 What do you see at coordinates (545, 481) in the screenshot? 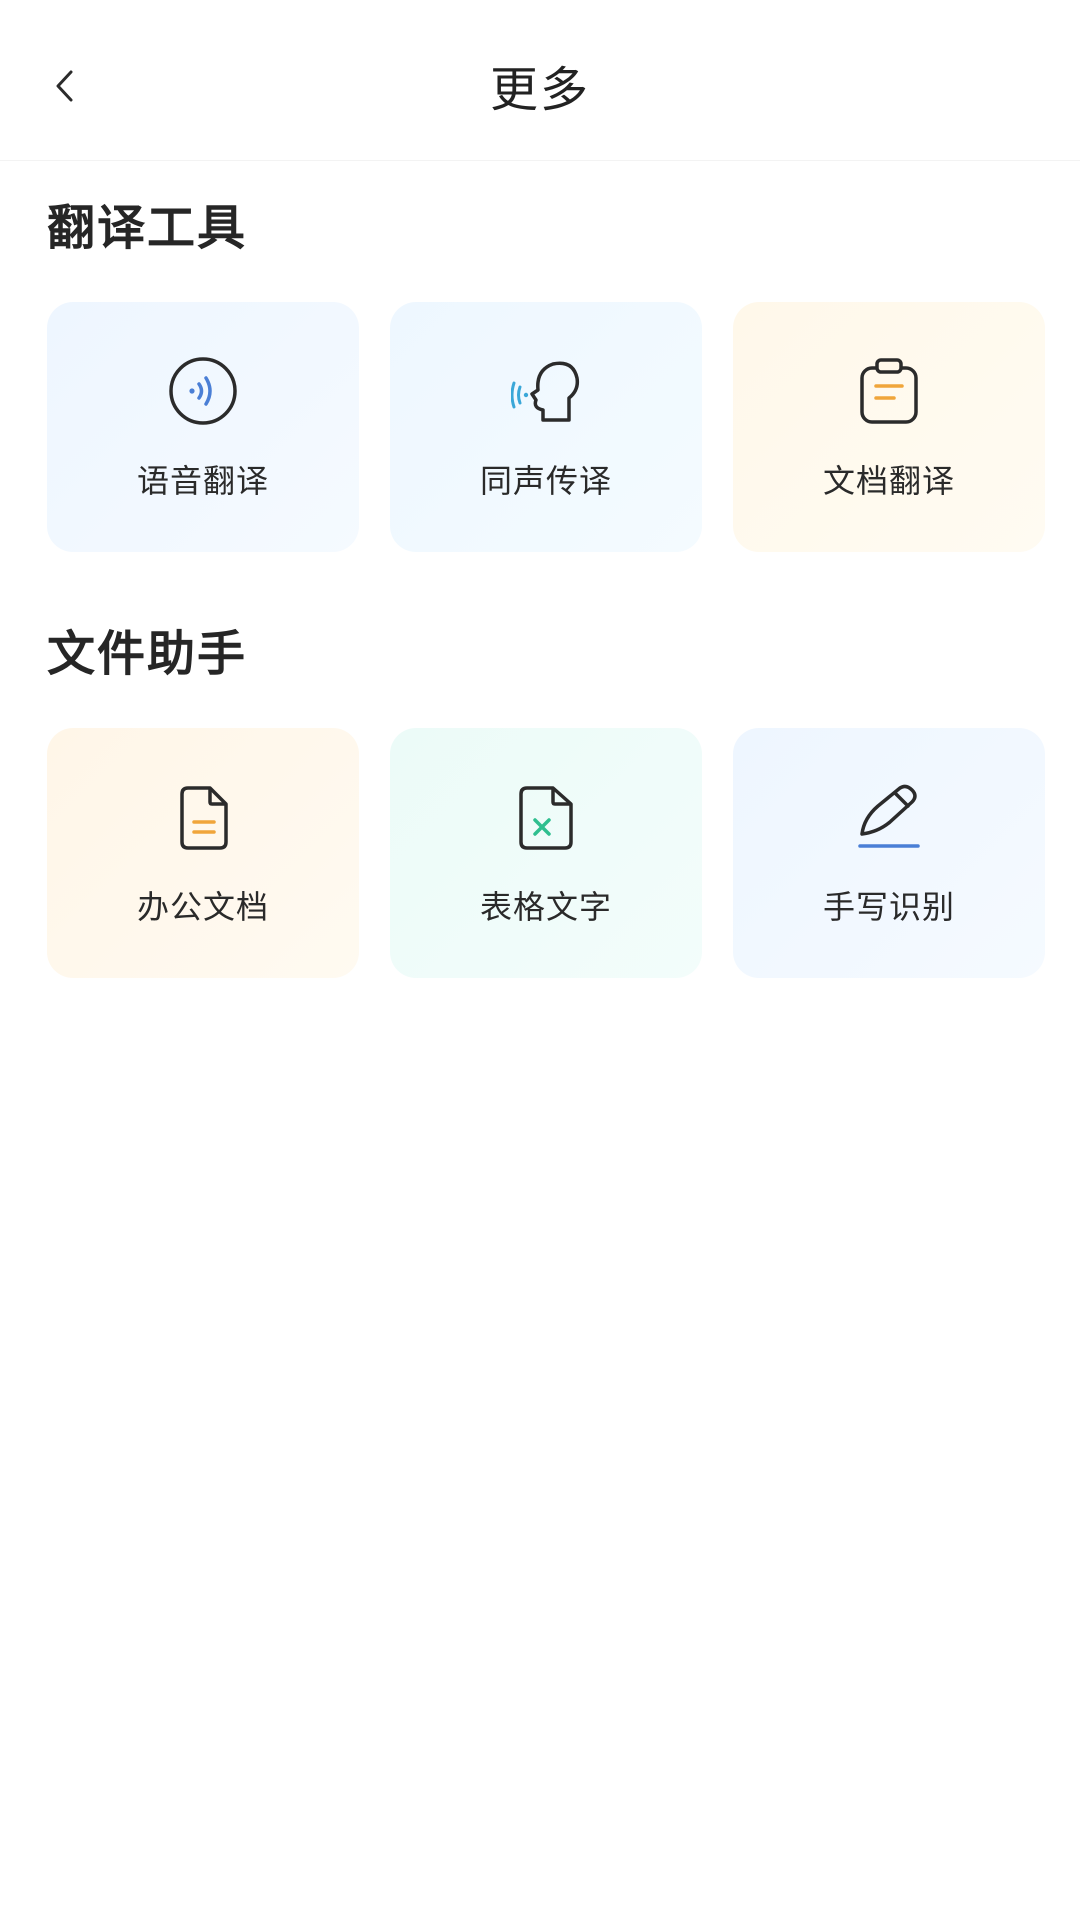
I see `simultaneous-interpretation-label: 同声传译` at bounding box center [545, 481].